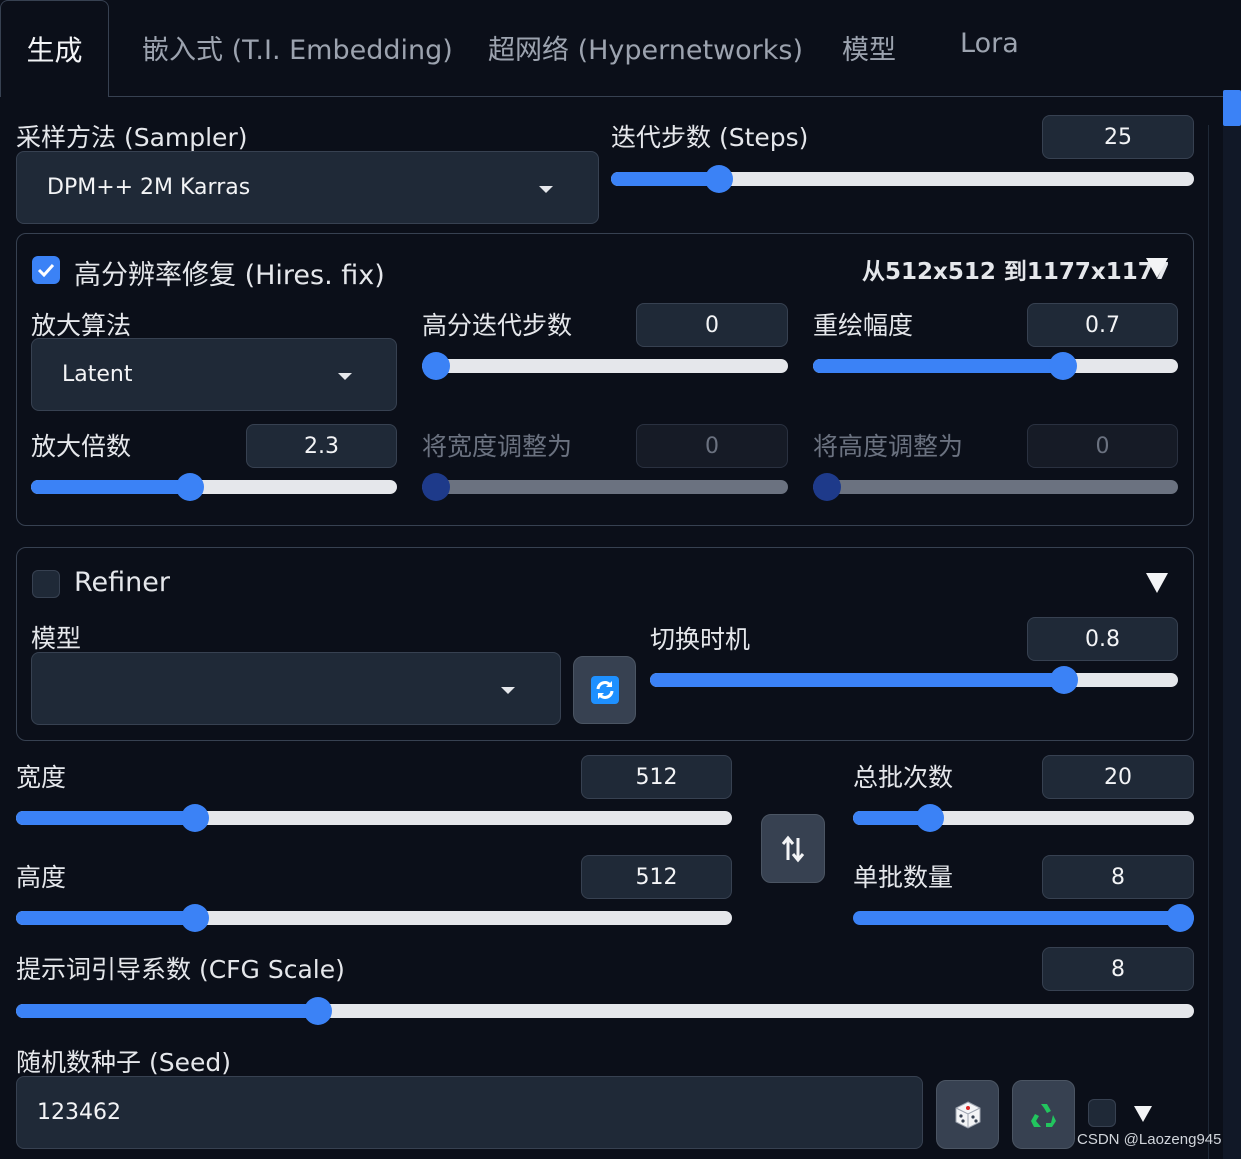  Describe the element at coordinates (110, 487) in the screenshot. I see `upscale-by-slider-fill` at that location.